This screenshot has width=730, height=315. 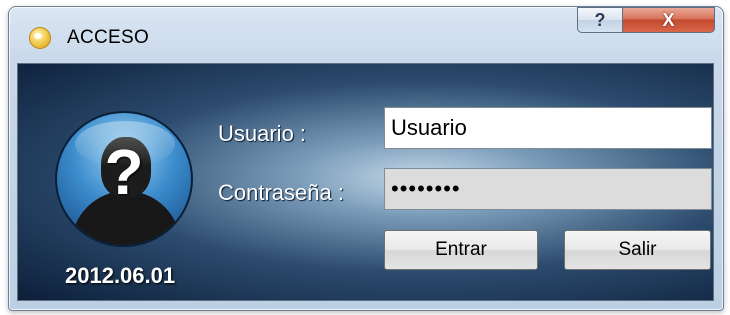 What do you see at coordinates (120, 275) in the screenshot?
I see `date-label: 2012.06.01` at bounding box center [120, 275].